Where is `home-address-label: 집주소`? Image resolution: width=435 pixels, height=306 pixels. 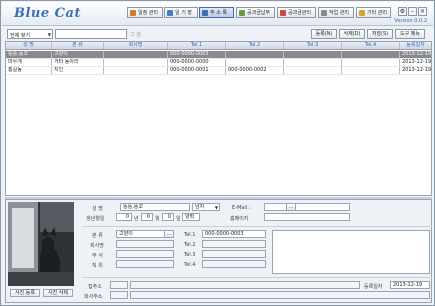
home-address-label: 집주소 is located at coordinates (95, 287).